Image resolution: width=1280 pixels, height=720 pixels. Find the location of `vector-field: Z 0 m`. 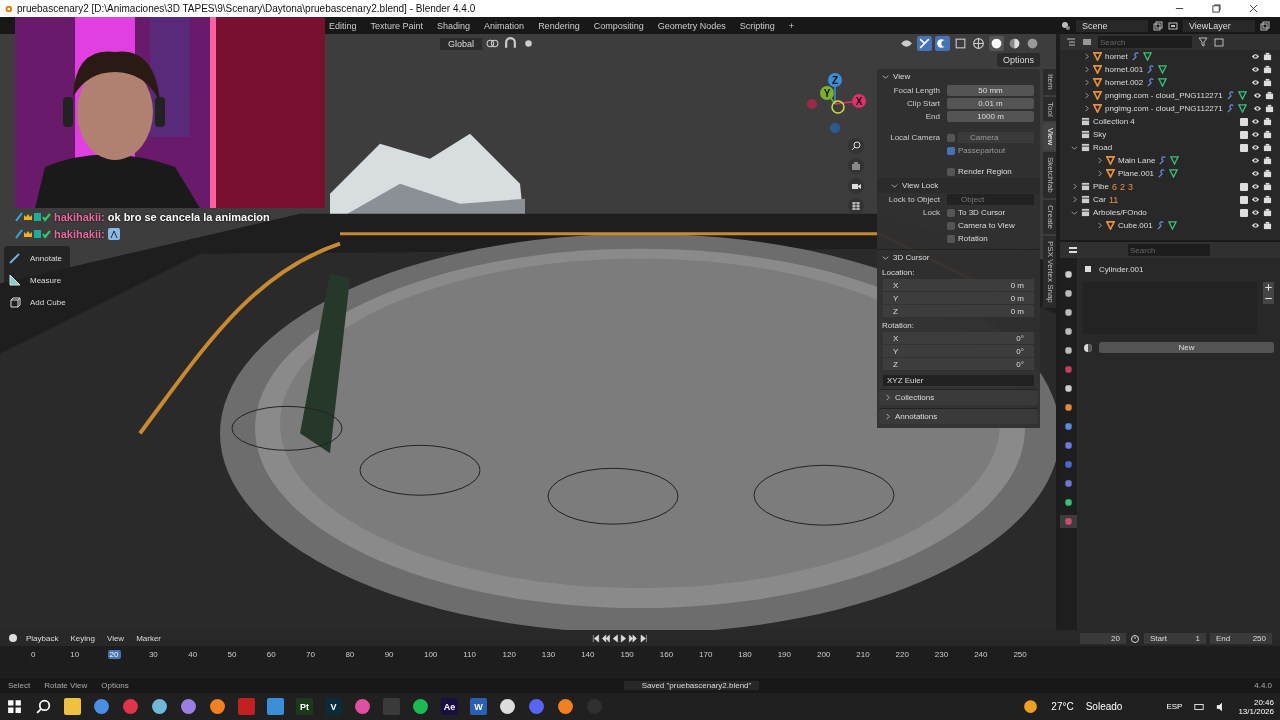

vector-field: Z 0 m is located at coordinates (958, 311).